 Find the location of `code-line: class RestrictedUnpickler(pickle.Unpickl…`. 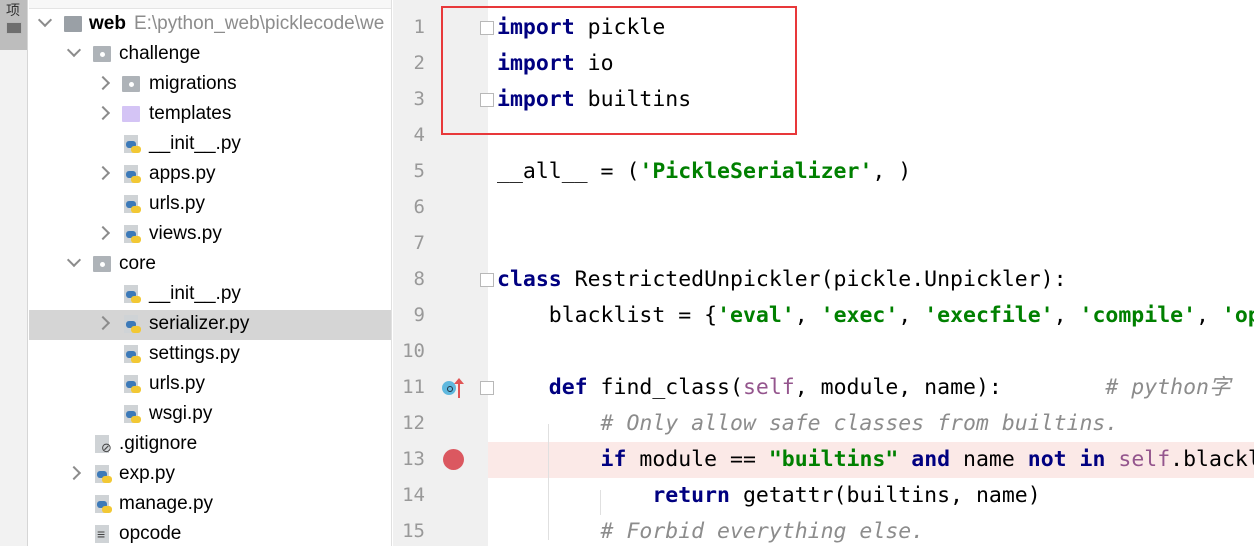

code-line: class RestrictedUnpickler(pickle.Unpickl… is located at coordinates (782, 280).